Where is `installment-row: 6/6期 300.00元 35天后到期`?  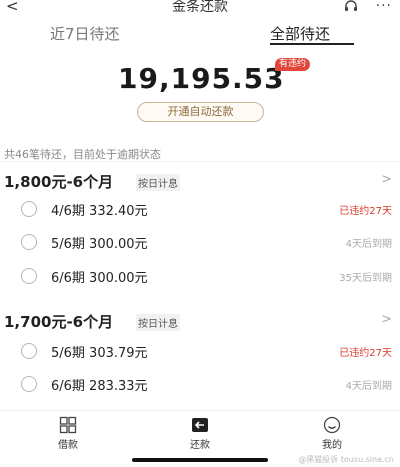 installment-row: 6/6期 300.00元 35天后到期 is located at coordinates (200, 276).